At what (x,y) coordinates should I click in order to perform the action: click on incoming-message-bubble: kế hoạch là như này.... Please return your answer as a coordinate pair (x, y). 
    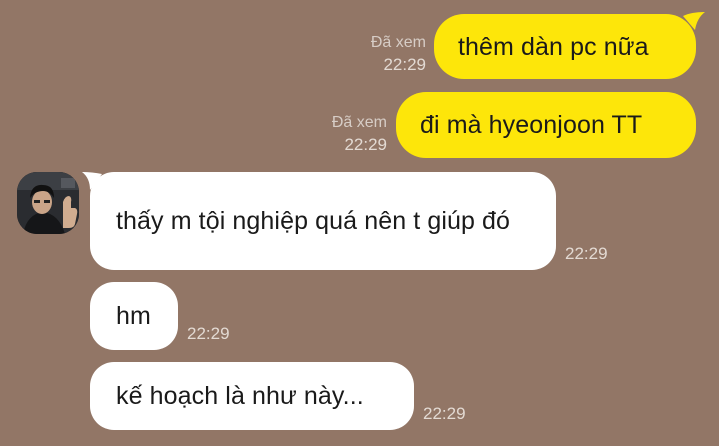
    Looking at the image, I should click on (252, 396).